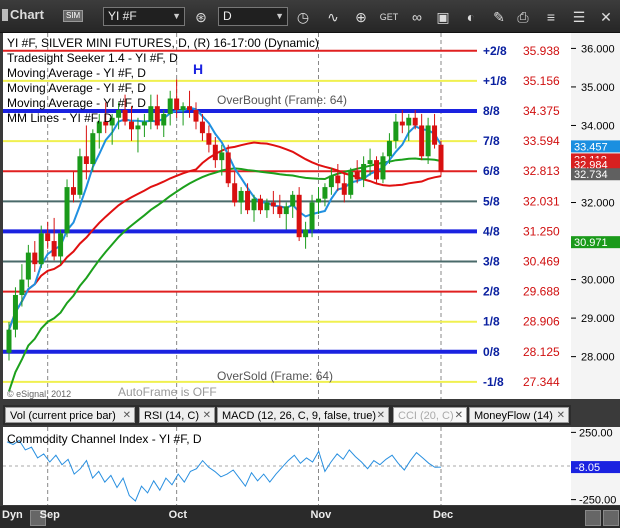  What do you see at coordinates (471, 17) in the screenshot?
I see `palette-icon: ◐` at bounding box center [471, 17].